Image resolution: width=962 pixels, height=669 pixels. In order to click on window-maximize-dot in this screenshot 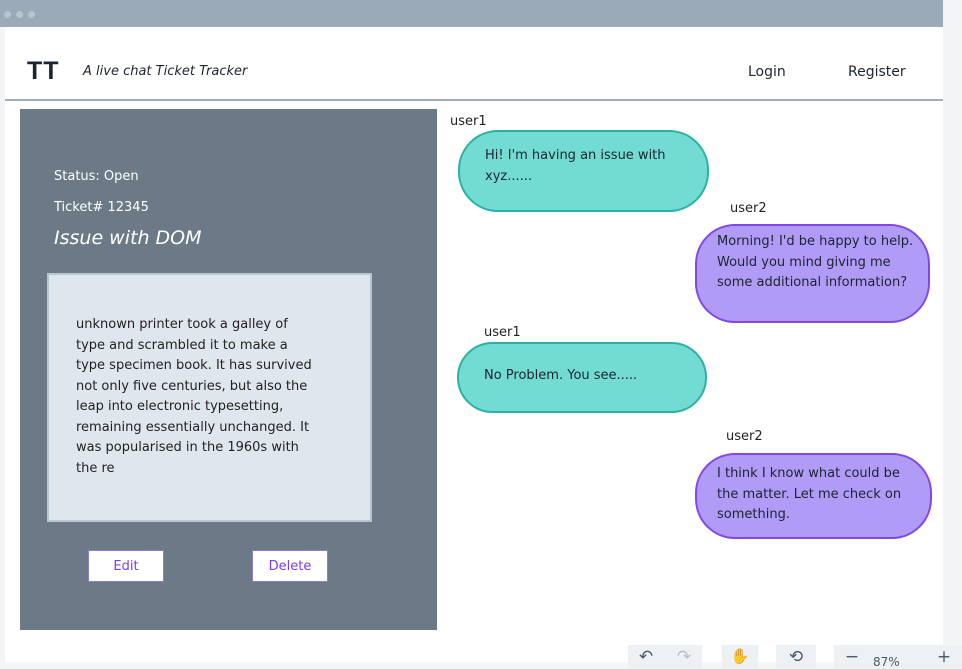, I will do `click(31, 14)`.